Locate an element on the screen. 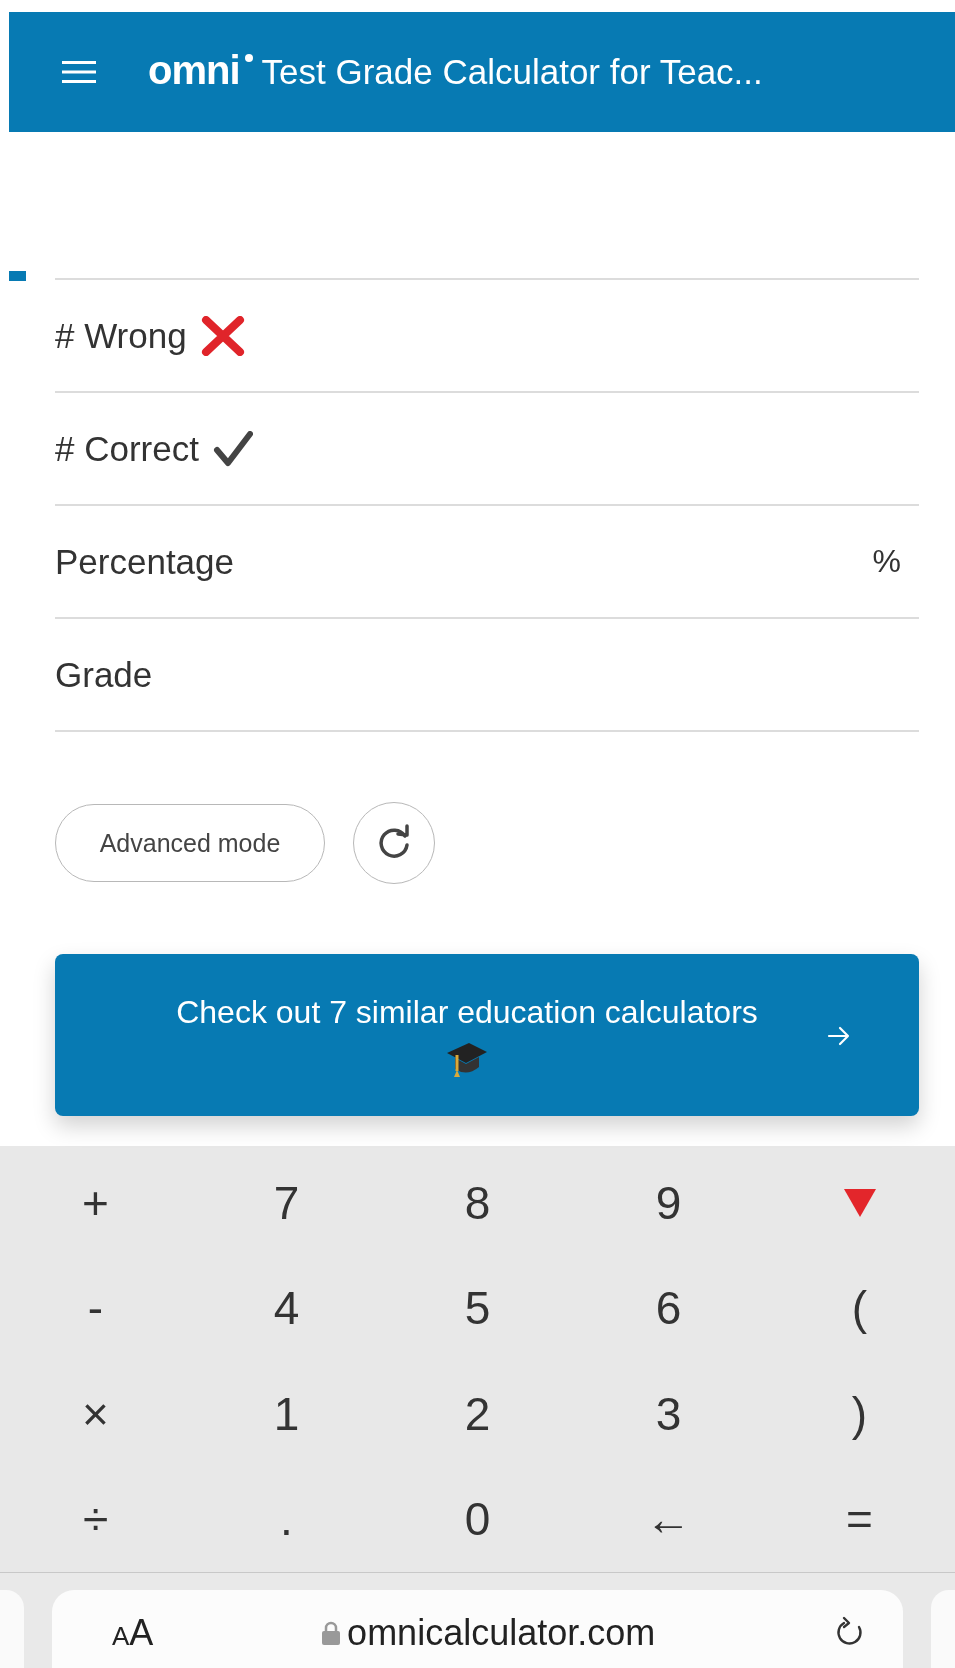 The height and width of the screenshot is (1668, 955). keypad-key: ÷ is located at coordinates (95, 1519).